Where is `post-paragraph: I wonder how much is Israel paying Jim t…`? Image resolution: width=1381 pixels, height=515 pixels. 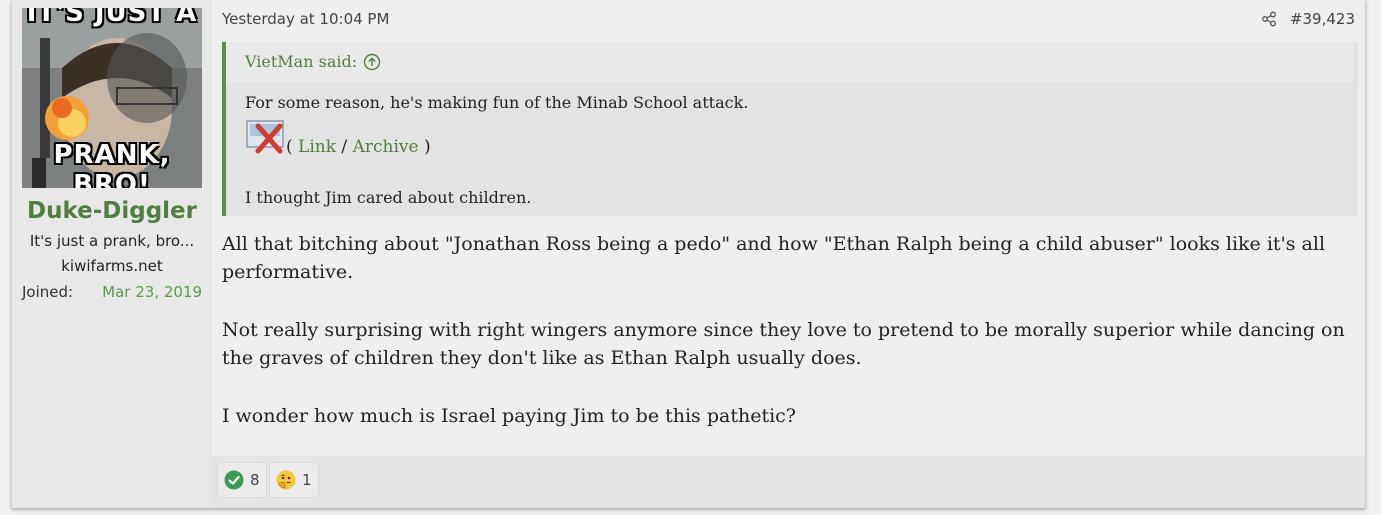 post-paragraph: I wonder how much is Israel paying Jim t… is located at coordinates (509, 416).